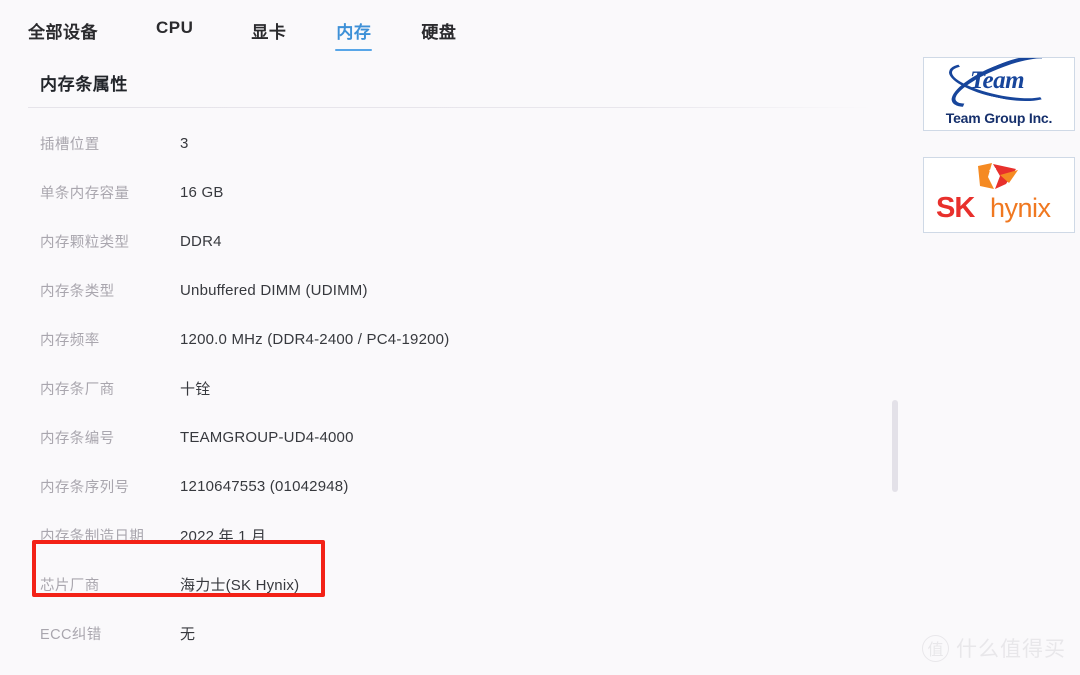  What do you see at coordinates (1000, 337) in the screenshot?
I see `vendor-logo-panel: Team Team Group Inc. SK hynix` at bounding box center [1000, 337].